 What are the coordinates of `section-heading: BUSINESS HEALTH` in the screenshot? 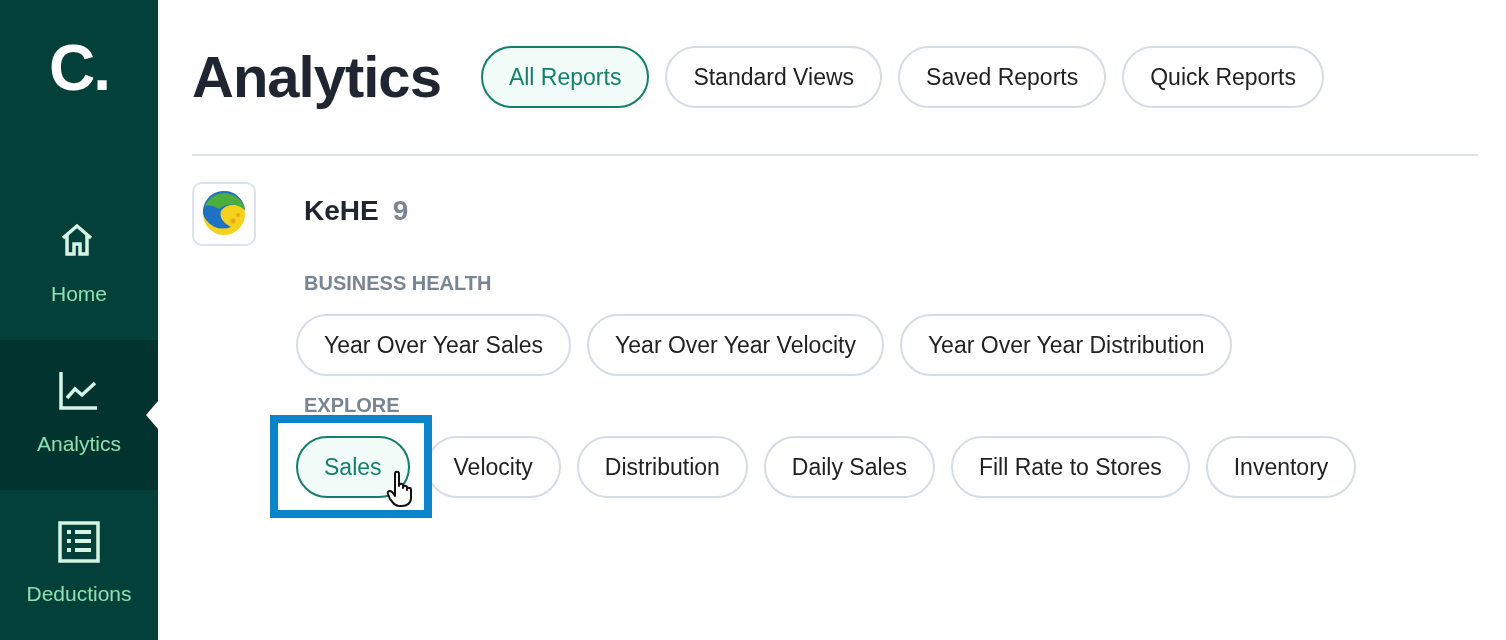 It's located at (398, 283).